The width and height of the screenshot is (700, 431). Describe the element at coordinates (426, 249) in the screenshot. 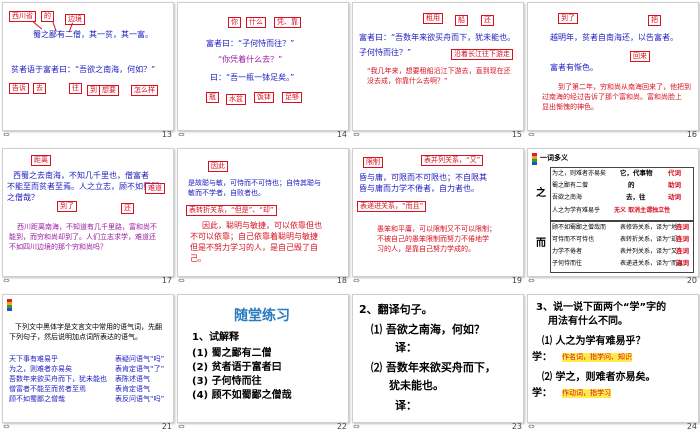

I see `slide-text: 习的人，是靠自己努力学成的。` at that location.